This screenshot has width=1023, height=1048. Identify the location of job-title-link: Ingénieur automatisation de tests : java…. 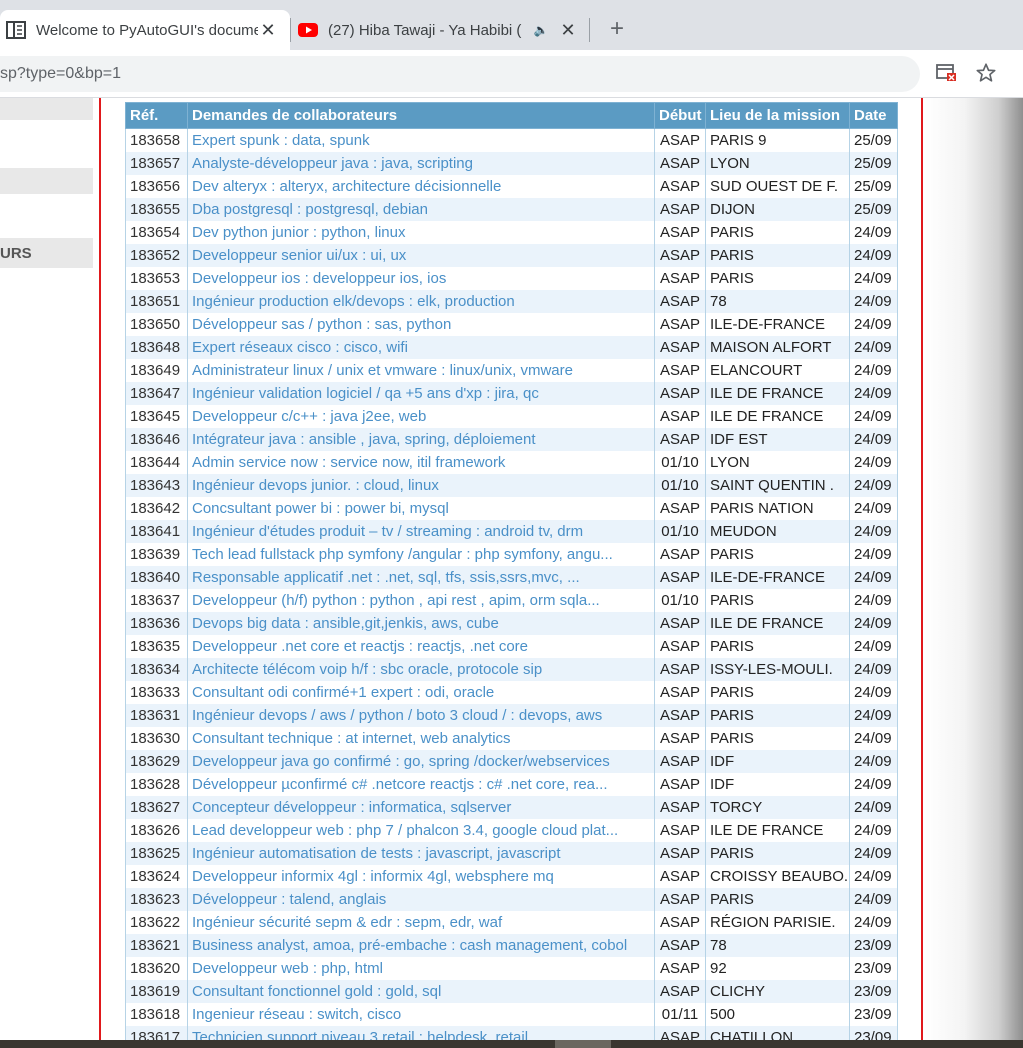
(421, 853).